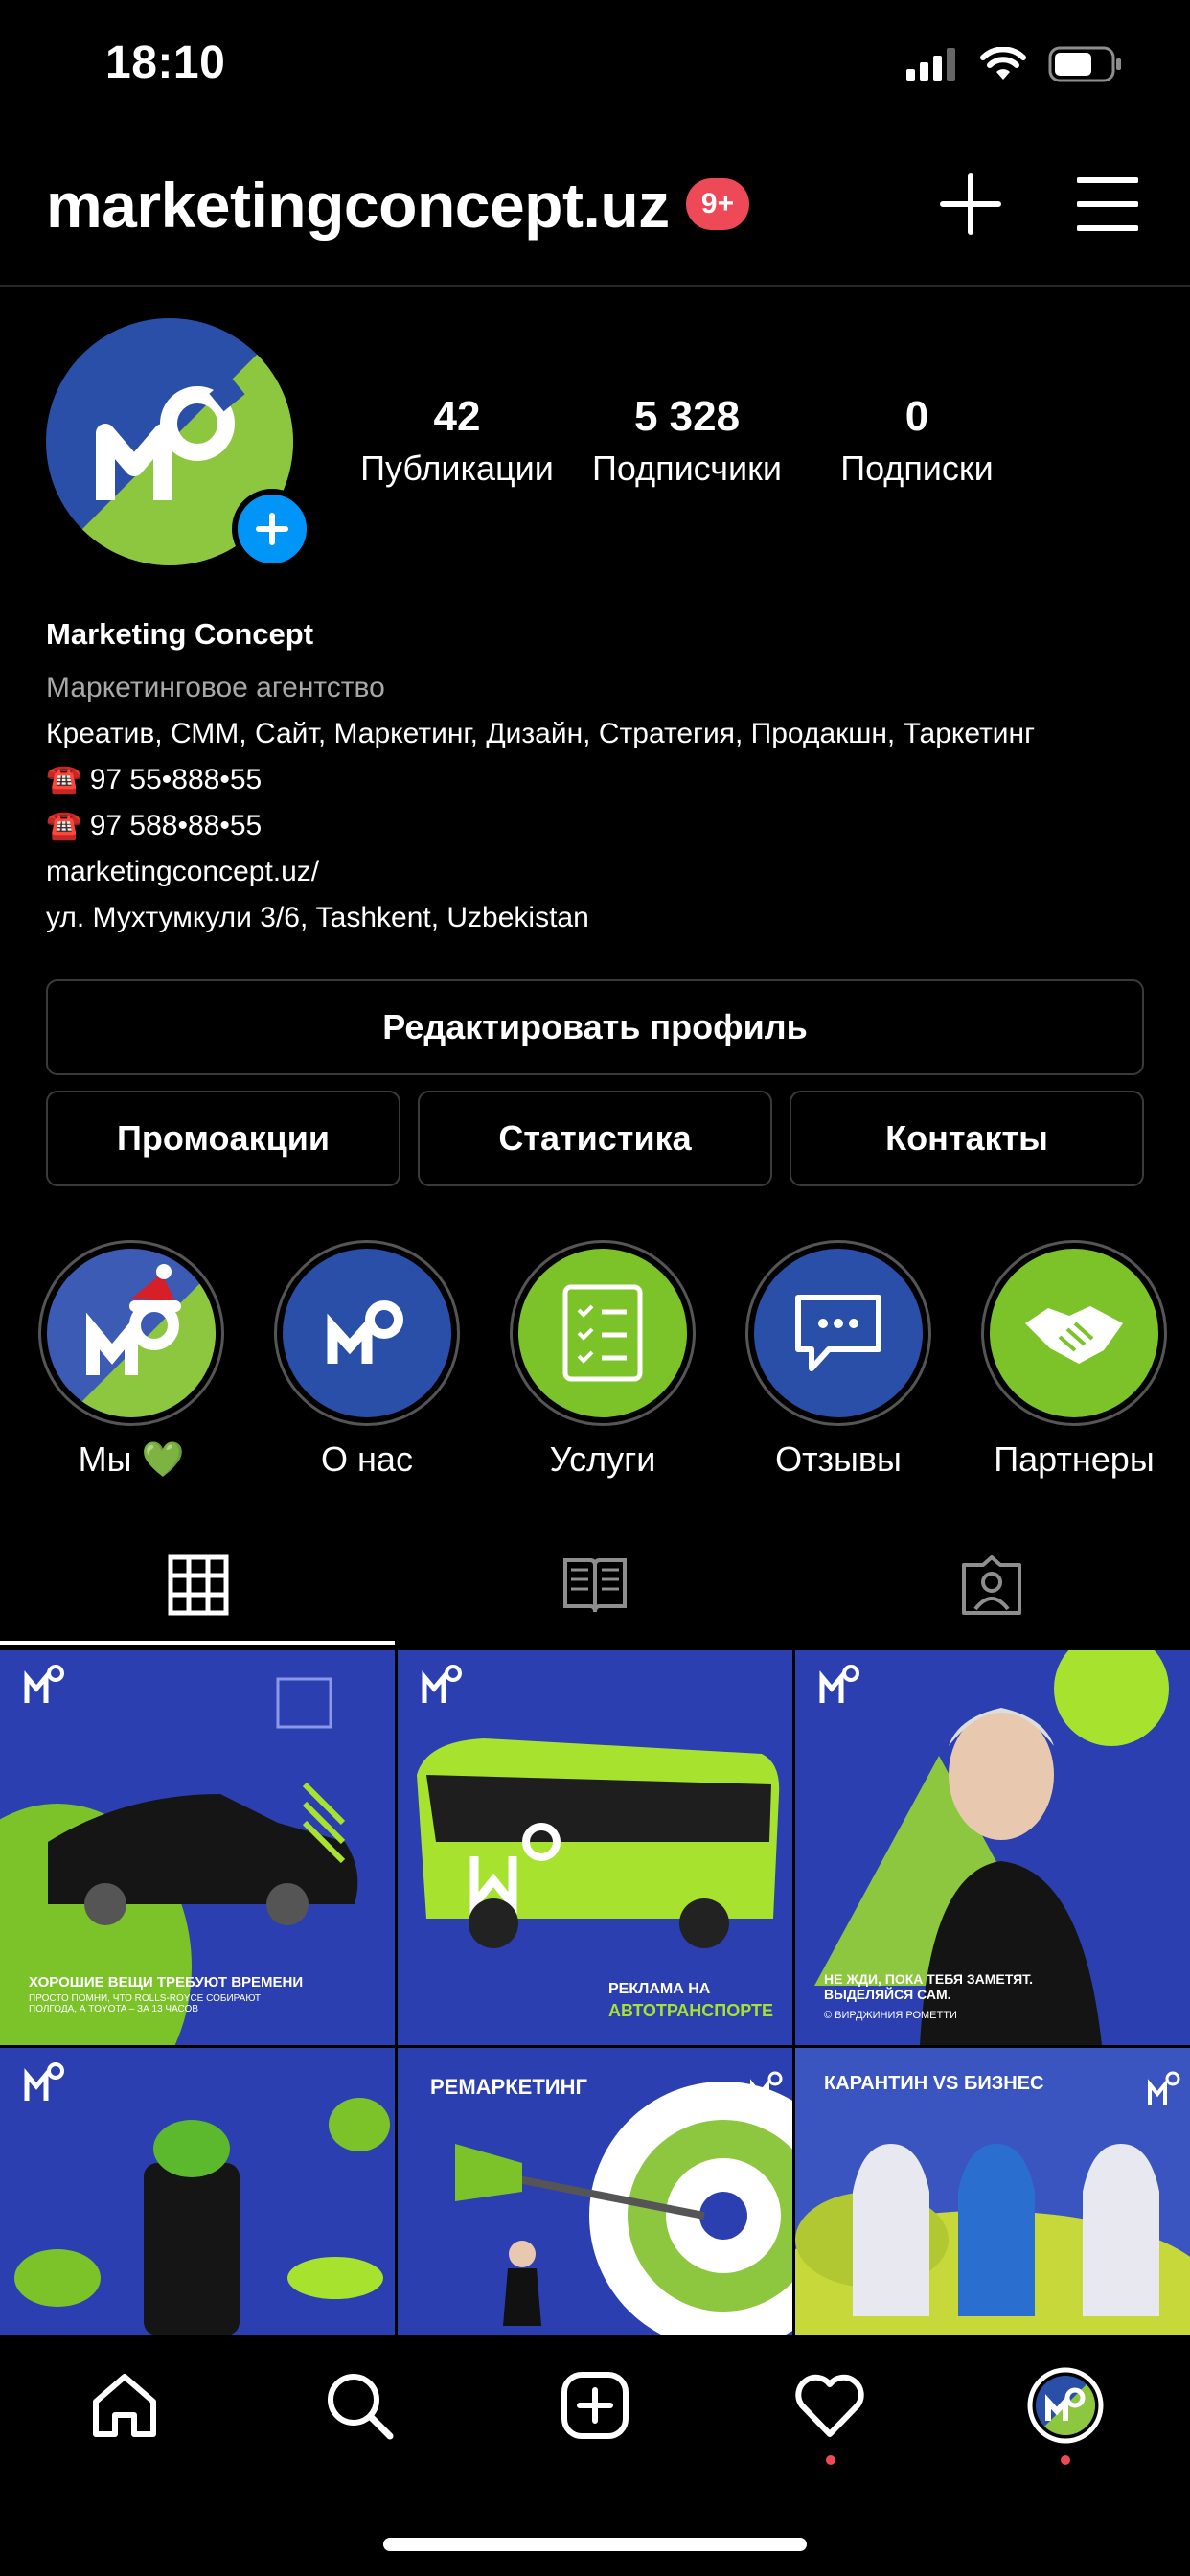  What do you see at coordinates (154, 826) in the screenshot?
I see `bio-phone: ☎️ 97 588•88•55` at bounding box center [154, 826].